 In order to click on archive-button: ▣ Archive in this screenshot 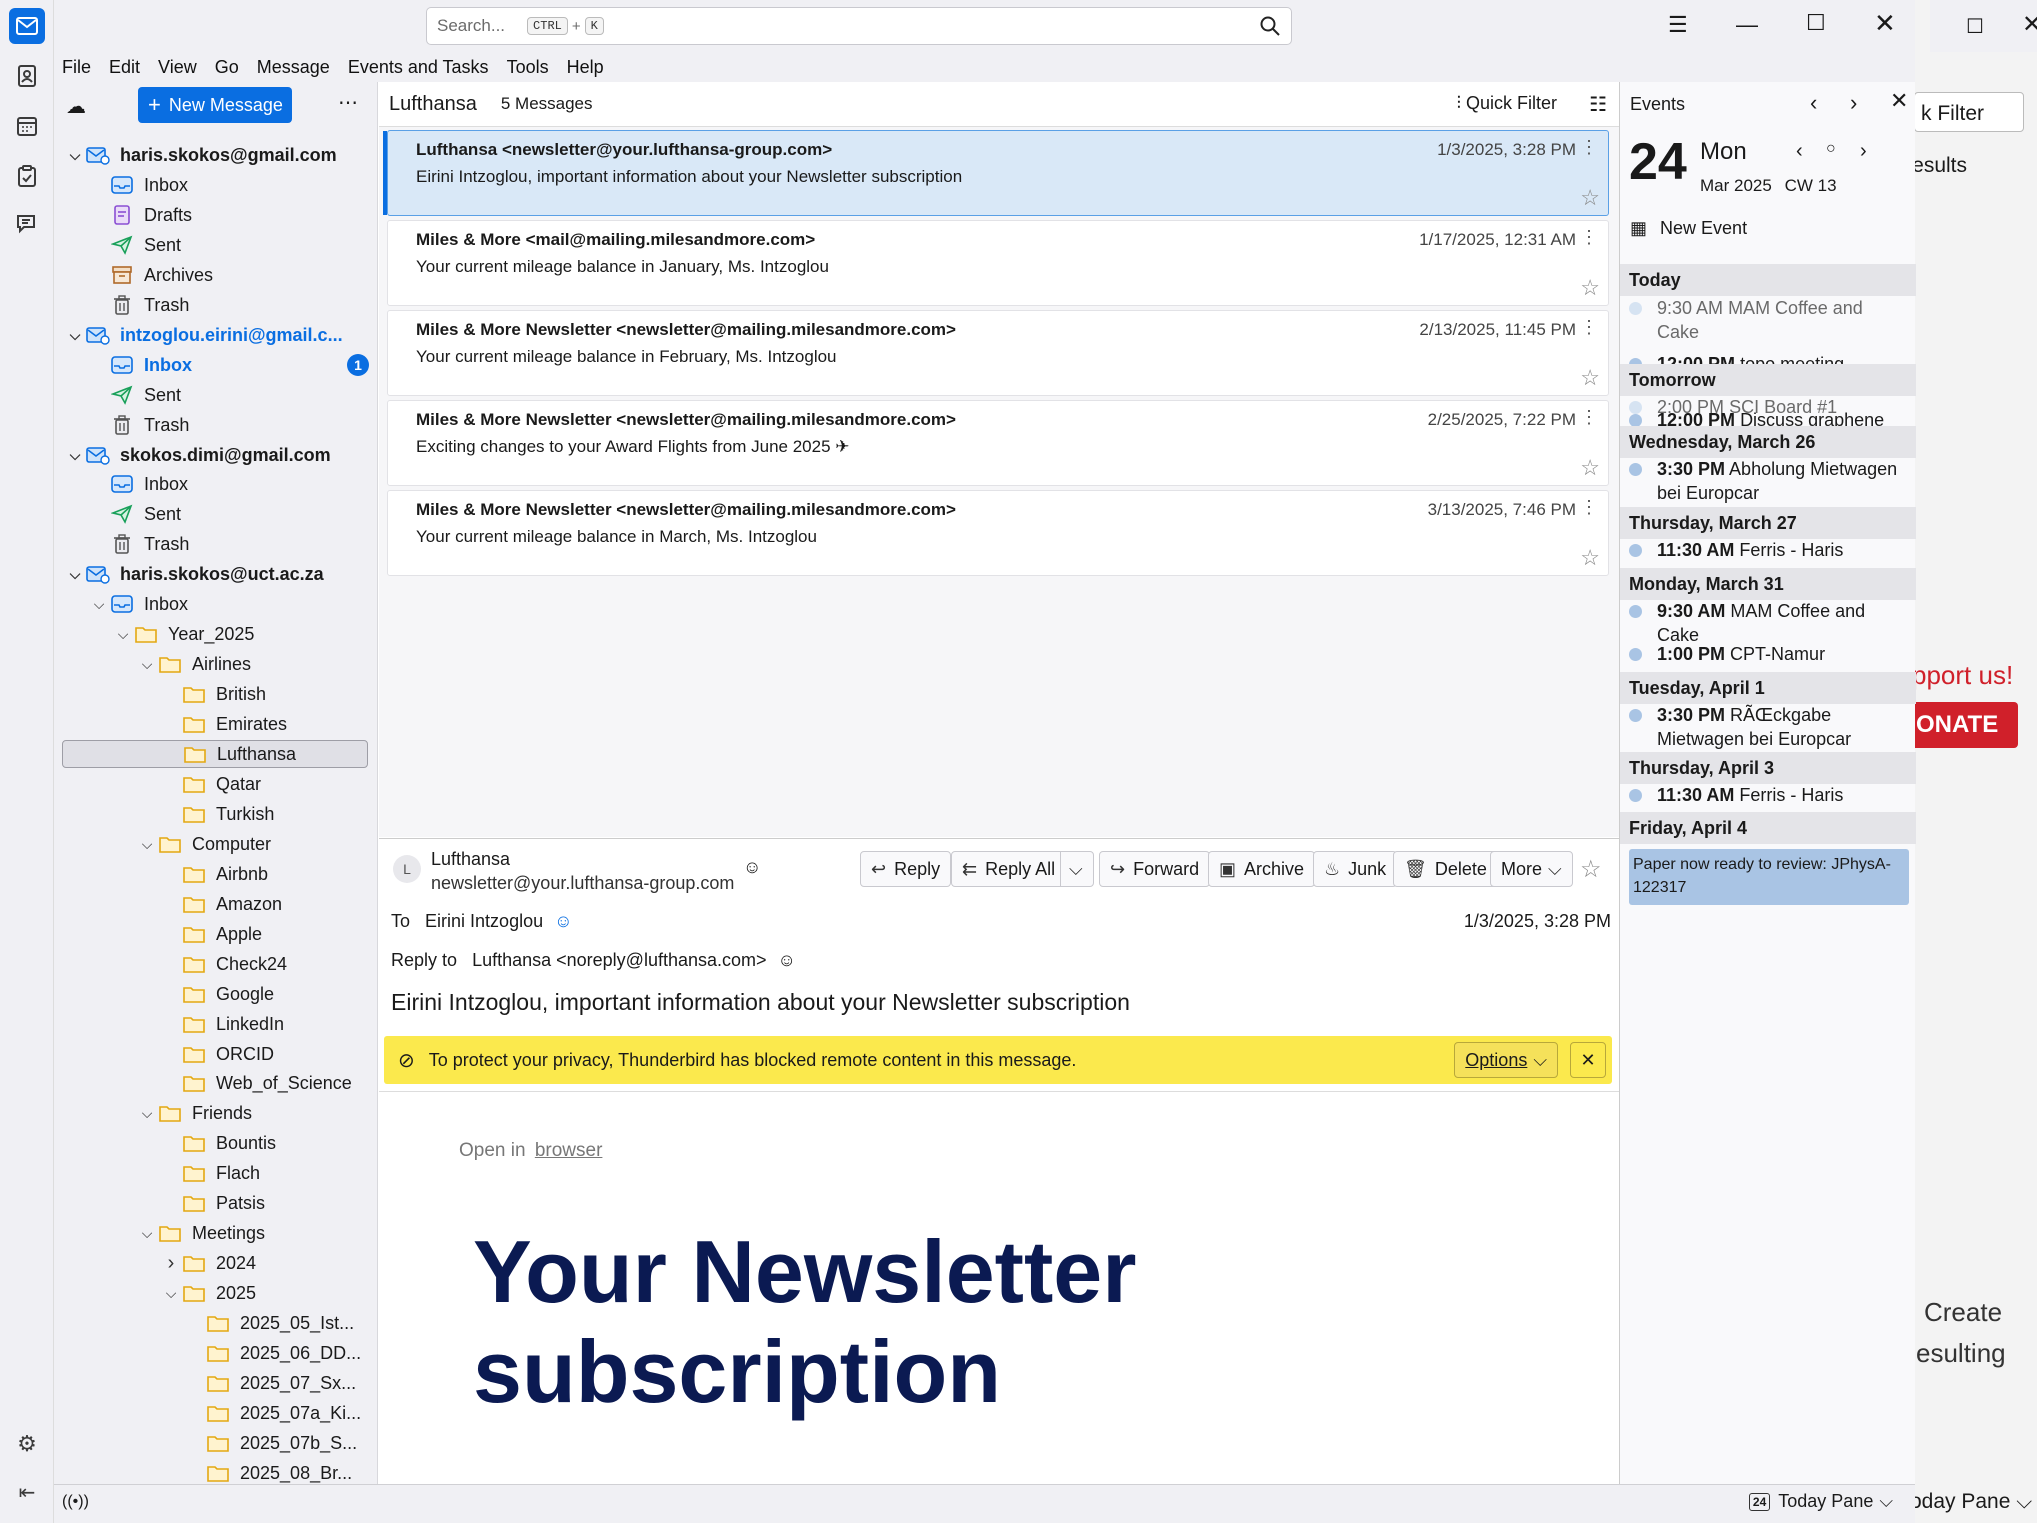, I will do `click(1262, 869)`.